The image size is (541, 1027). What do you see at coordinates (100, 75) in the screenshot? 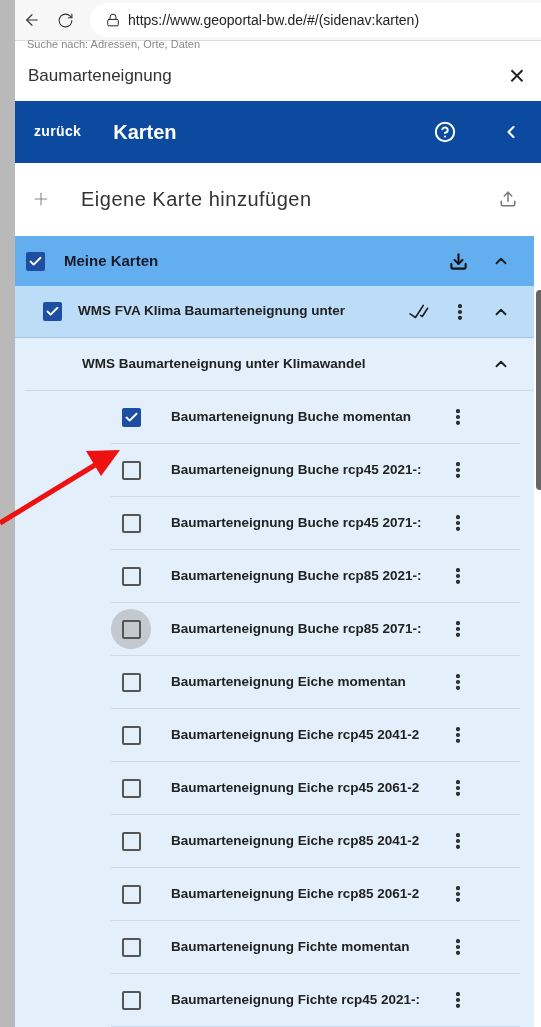
I see `dialog-title: Baumarteneignung` at bounding box center [100, 75].